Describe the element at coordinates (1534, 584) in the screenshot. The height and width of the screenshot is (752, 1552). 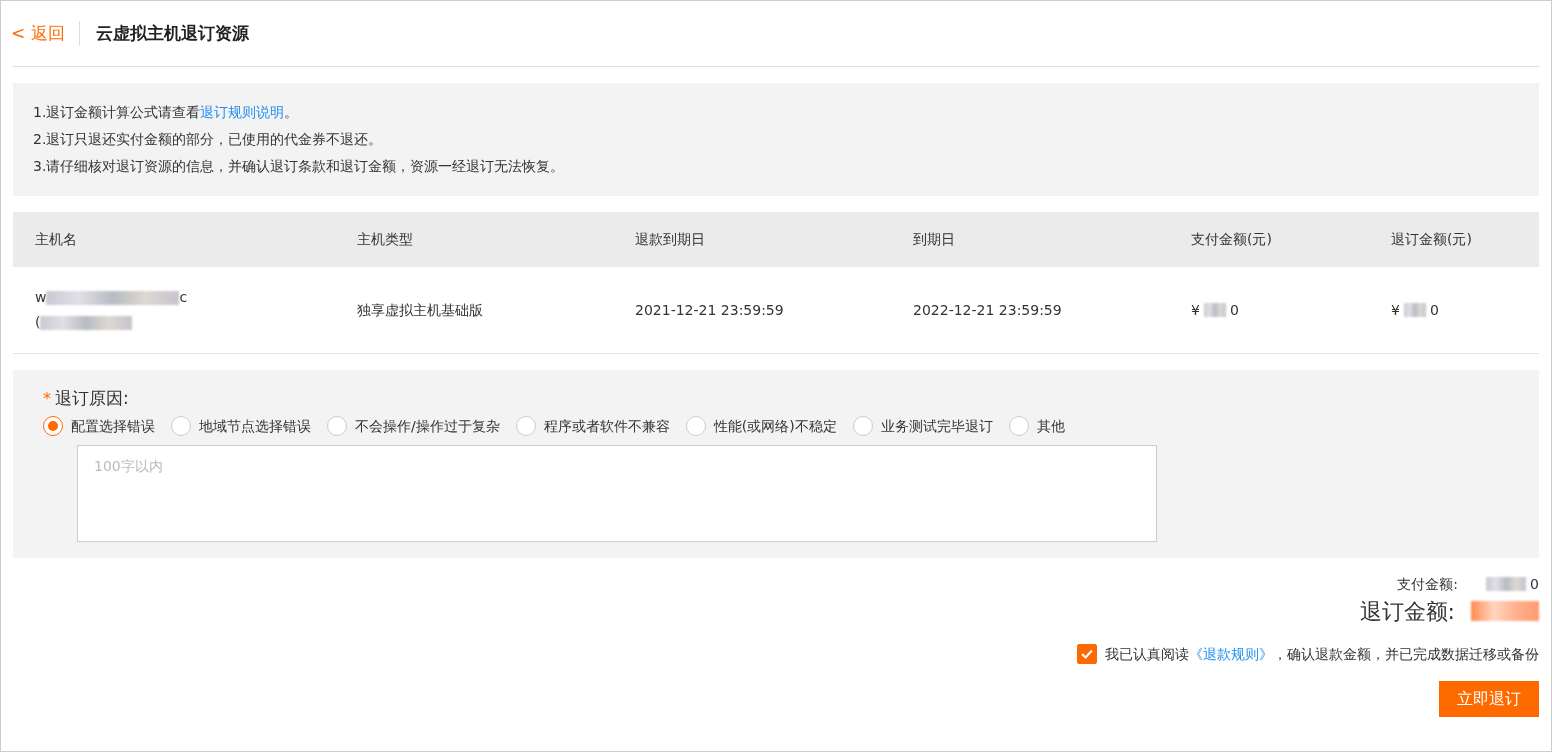
I see `paid-amount-suffix: 0` at that location.